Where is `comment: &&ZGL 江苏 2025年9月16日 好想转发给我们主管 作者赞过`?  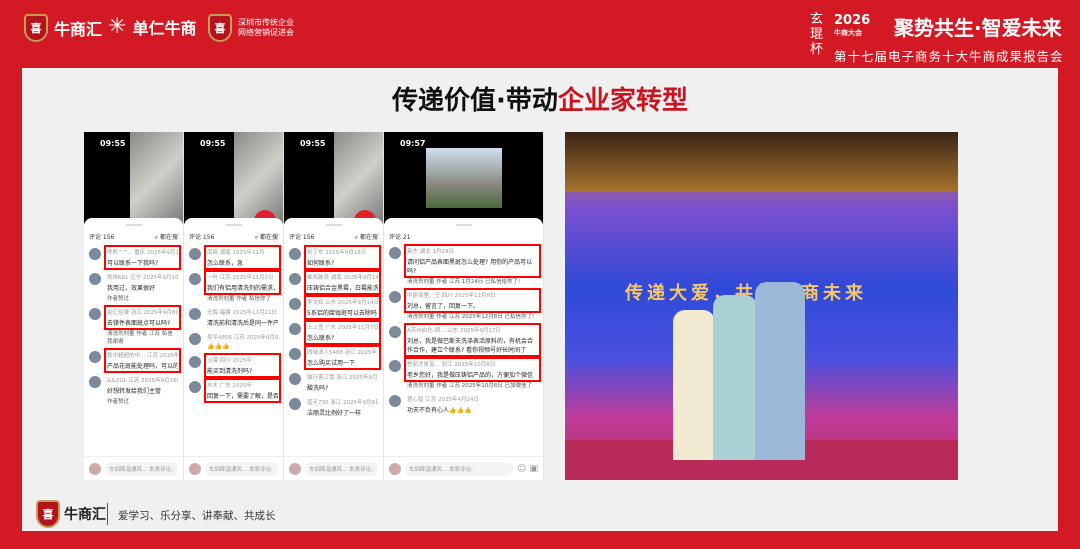
comment: &&ZGL 江苏 2025年9月16日 好想转发给我们主管 作者赞过 is located at coordinates (133, 390).